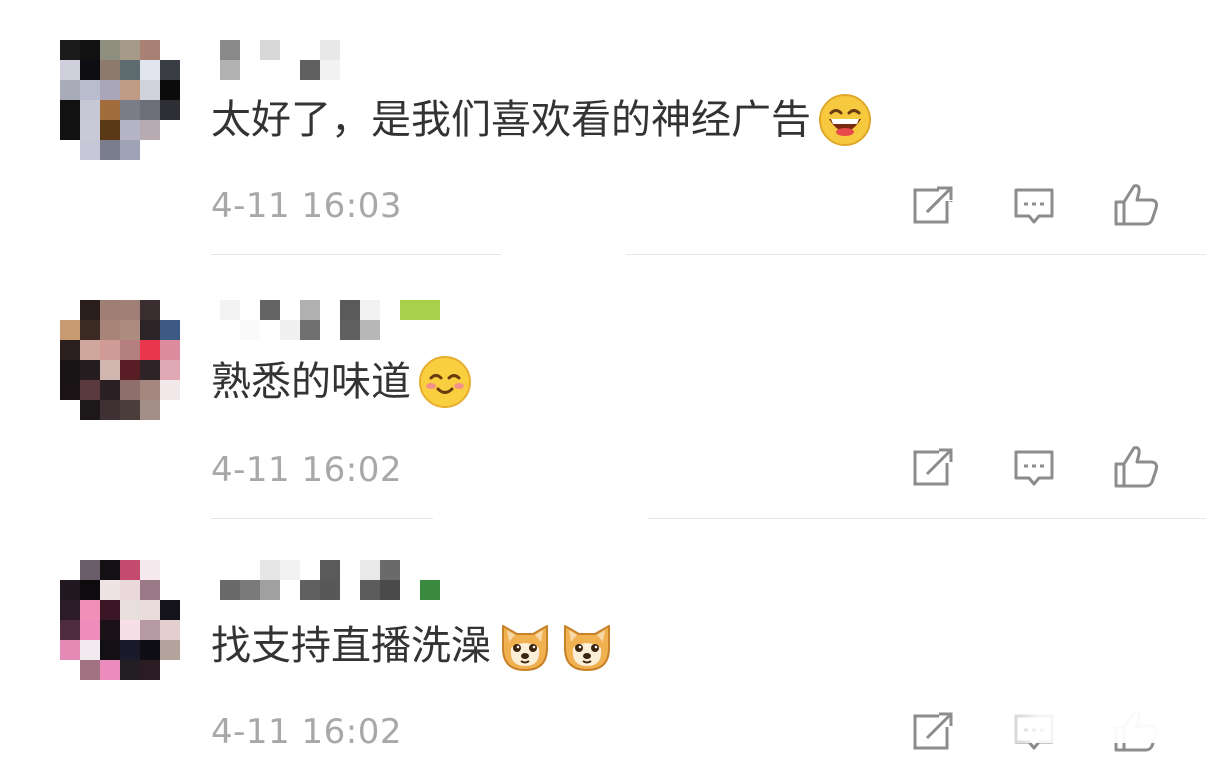 The image size is (1206, 764). I want to click on smile-blush-emoji, so click(445, 382).